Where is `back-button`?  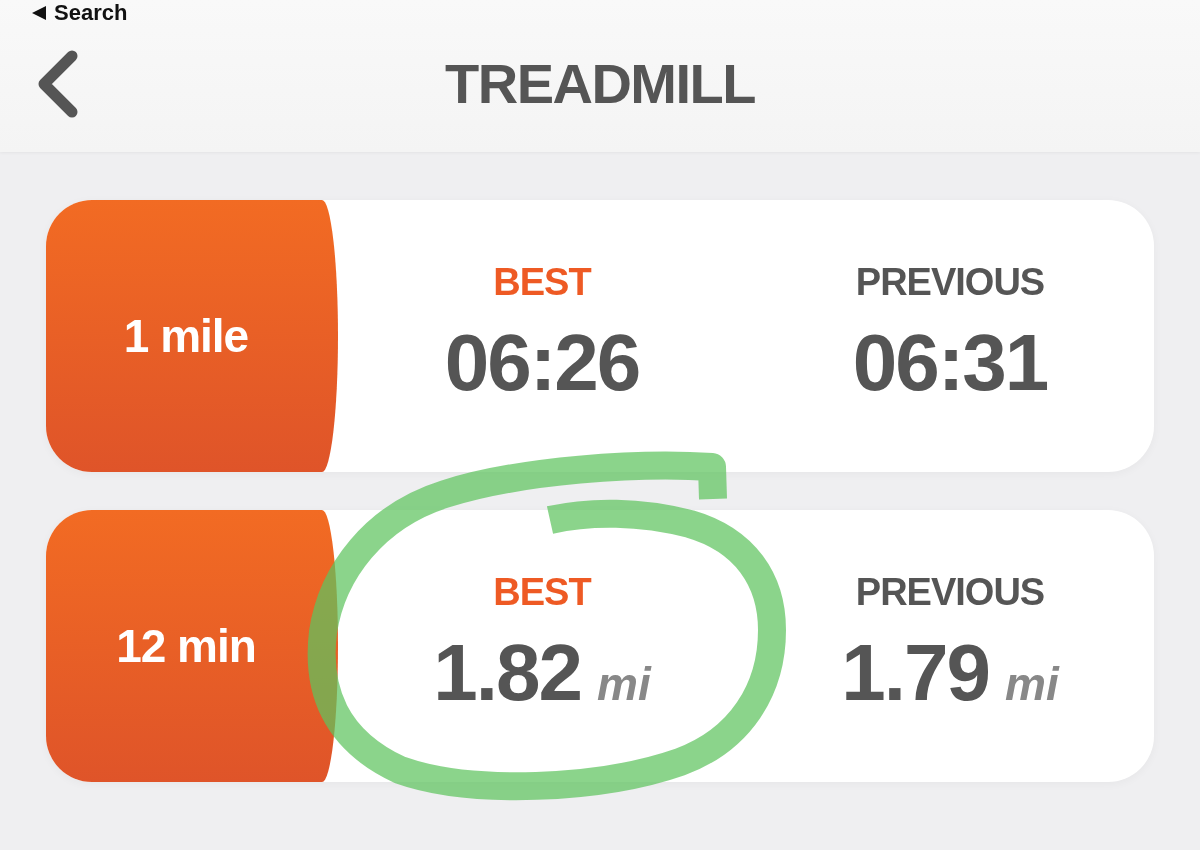
back-button is located at coordinates (58, 84).